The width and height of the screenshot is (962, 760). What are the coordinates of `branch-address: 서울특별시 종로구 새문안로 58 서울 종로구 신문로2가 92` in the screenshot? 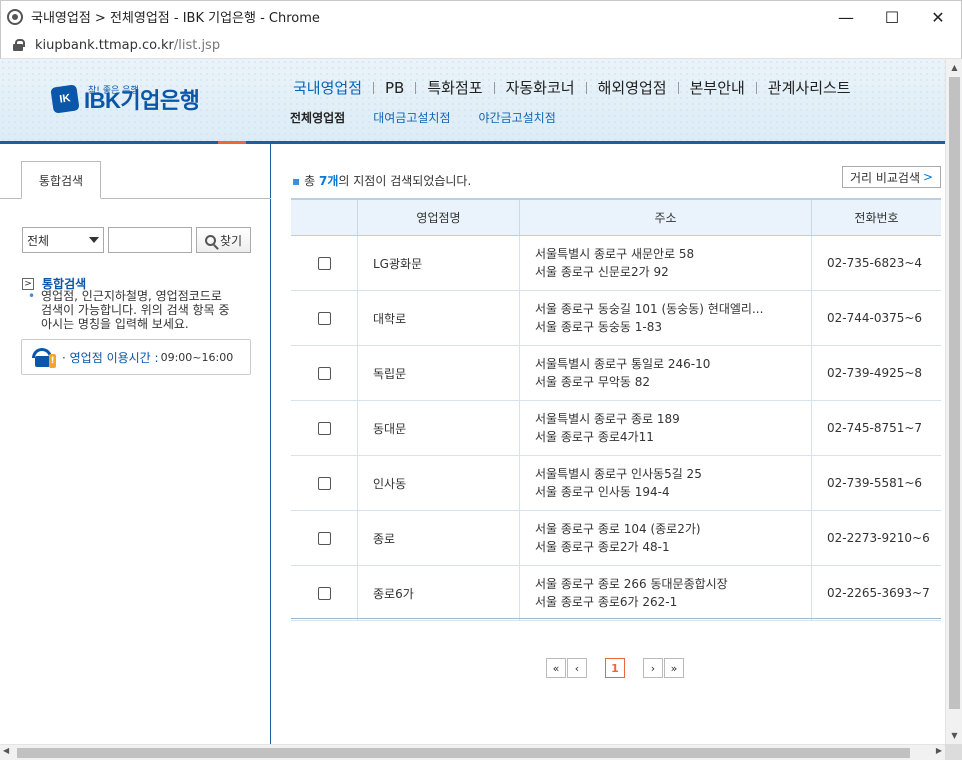 It's located at (665, 263).